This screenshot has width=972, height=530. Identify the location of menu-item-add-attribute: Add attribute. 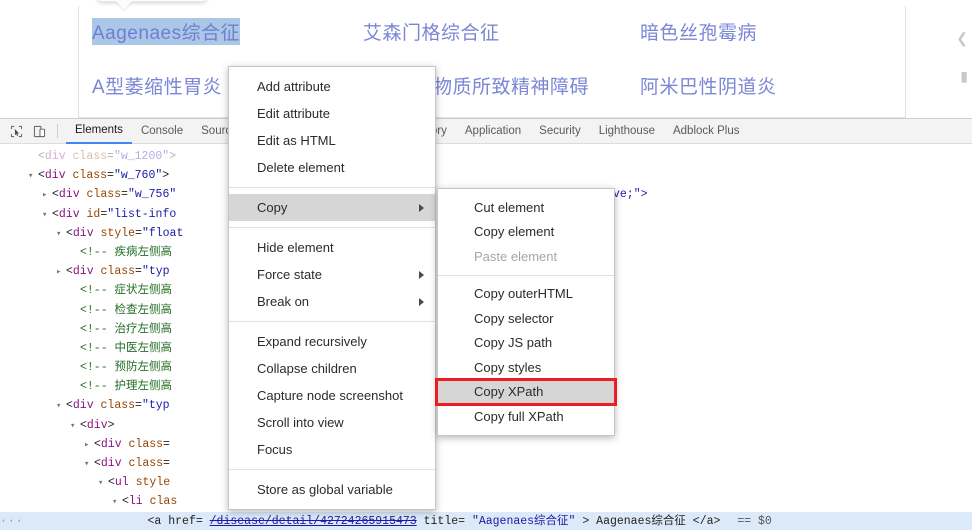
(332, 86).